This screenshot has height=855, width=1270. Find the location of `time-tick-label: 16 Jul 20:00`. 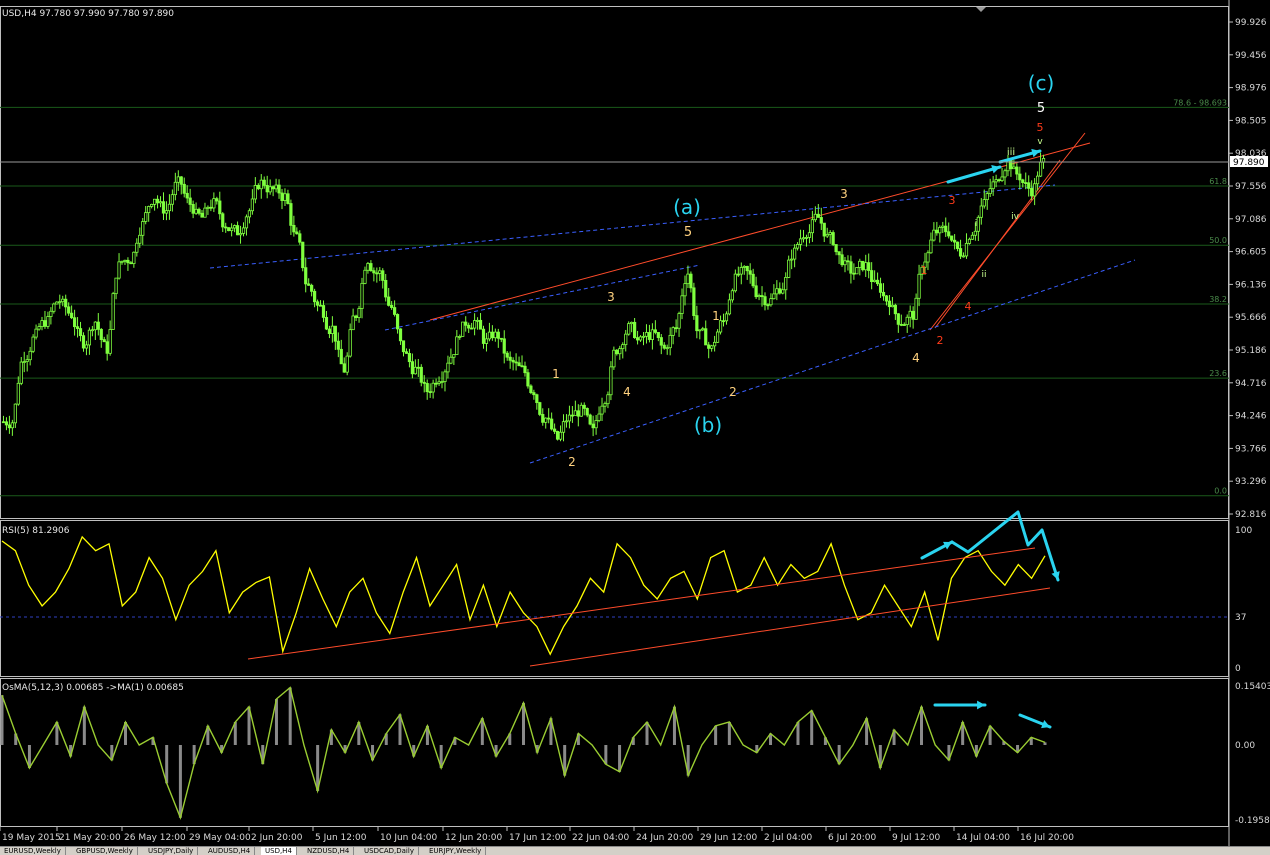

time-tick-label: 16 Jul 20:00 is located at coordinates (1047, 838).